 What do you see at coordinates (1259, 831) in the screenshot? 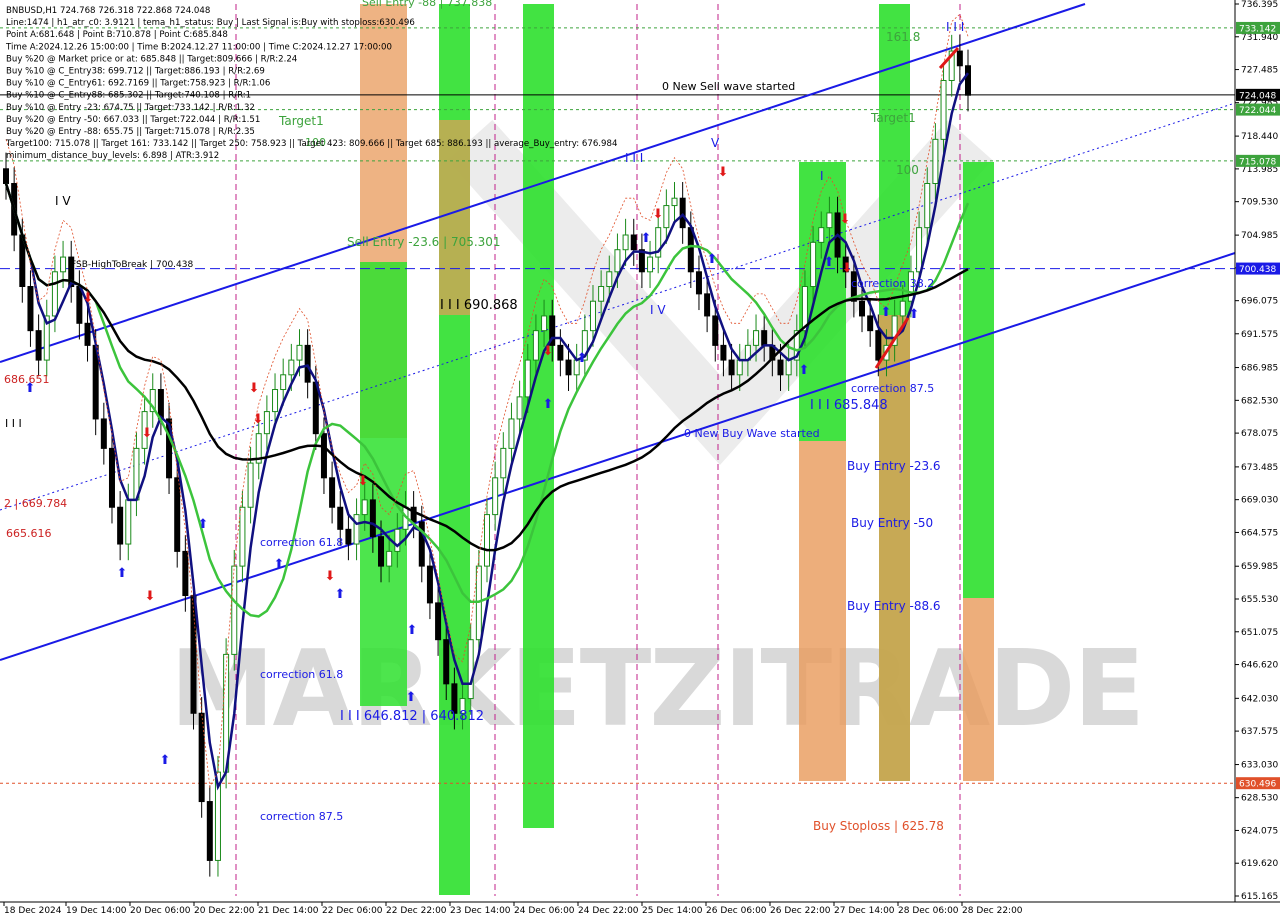
I see `y-tick-label: 624.075` at bounding box center [1259, 831].